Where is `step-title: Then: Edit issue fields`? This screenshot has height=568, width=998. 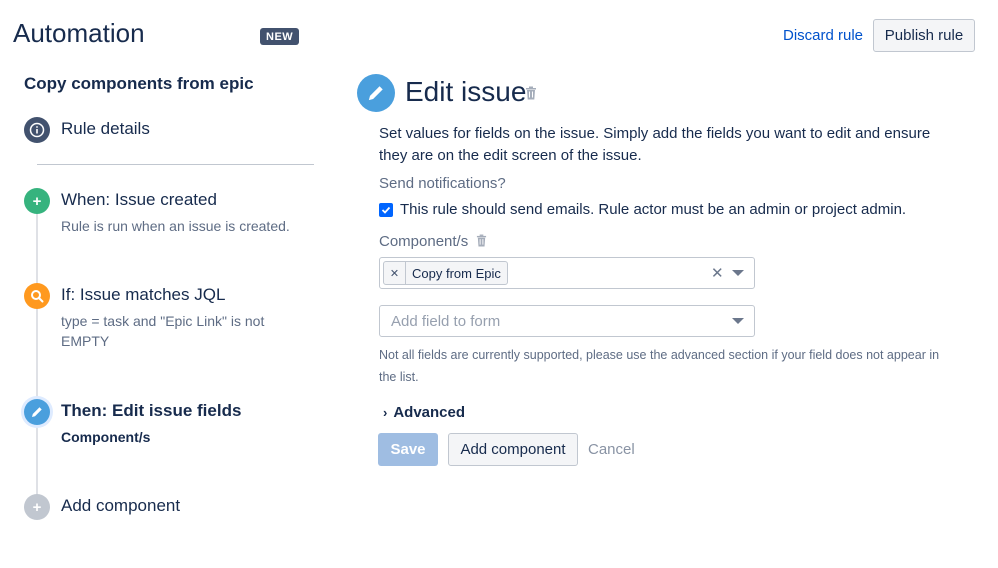
step-title: Then: Edit issue fields is located at coordinates (151, 410).